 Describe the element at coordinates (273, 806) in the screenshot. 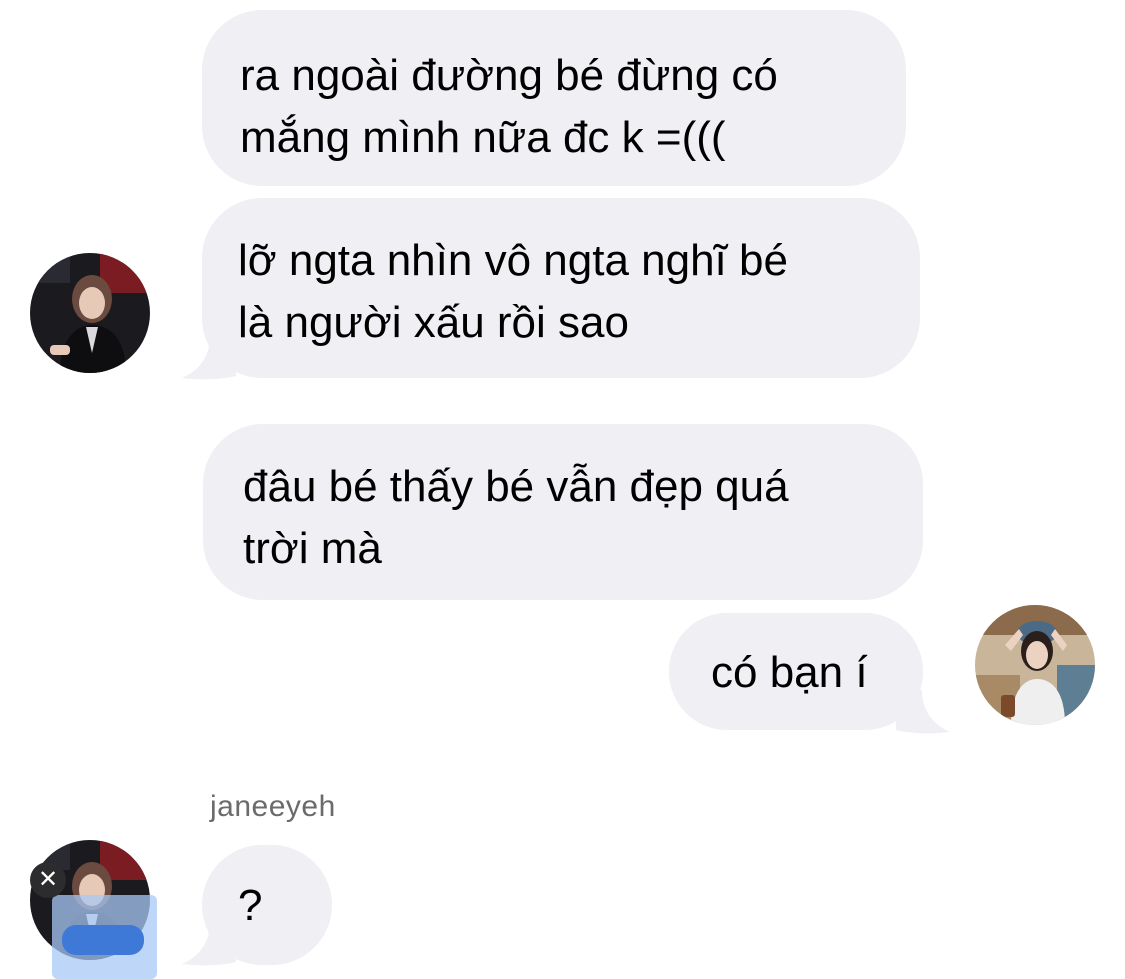

I see `sender-name-label: janeeyeh` at that location.